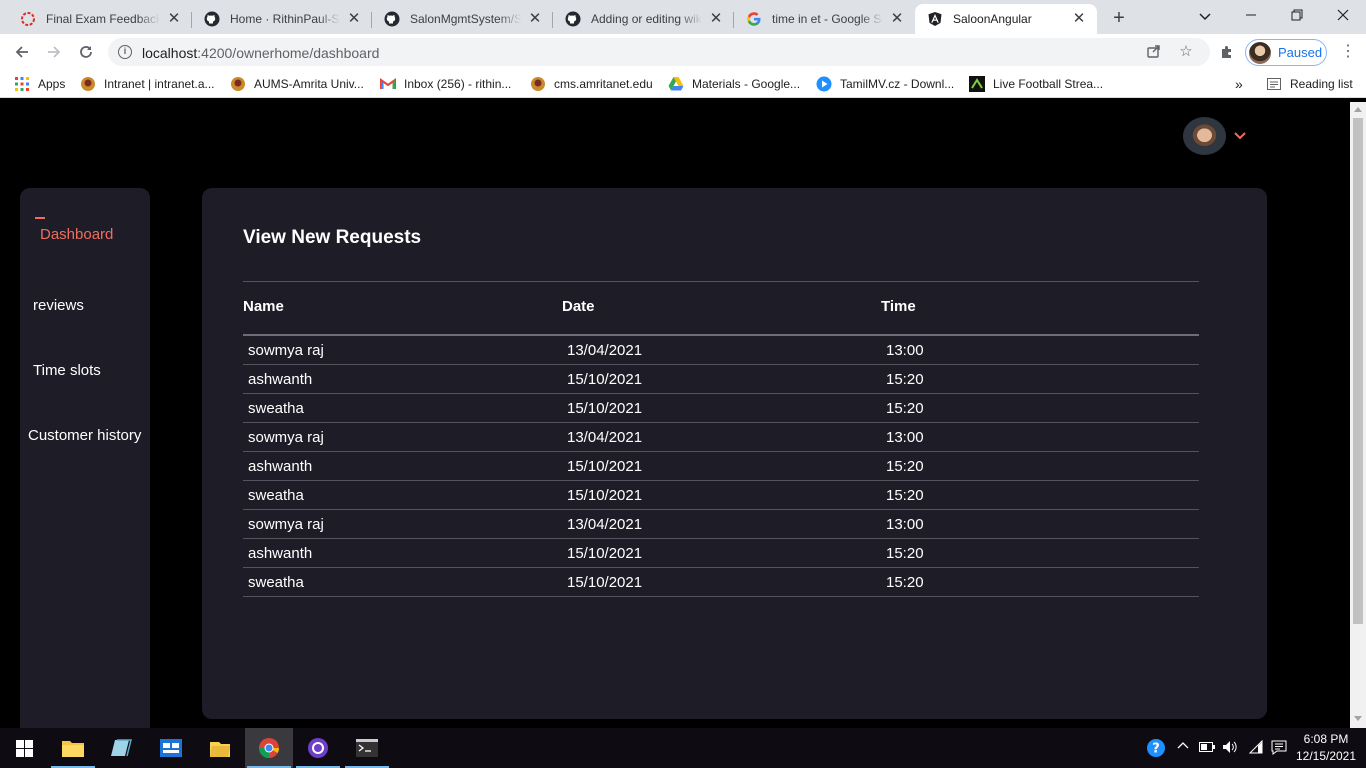 Image resolution: width=1366 pixels, height=768 pixels. What do you see at coordinates (1156, 748) in the screenshot?
I see `help-icon: ?` at bounding box center [1156, 748].